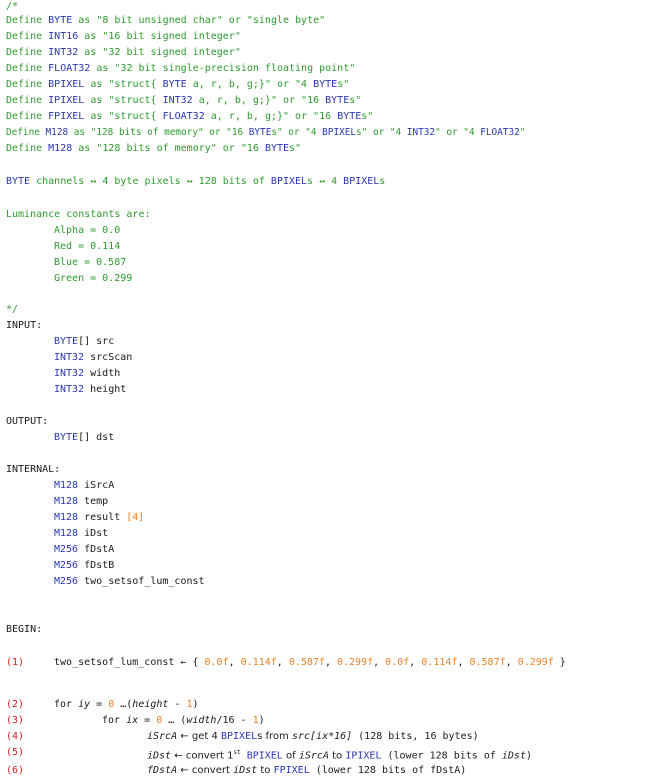  I want to click on step-number: (5), so click(15, 752).